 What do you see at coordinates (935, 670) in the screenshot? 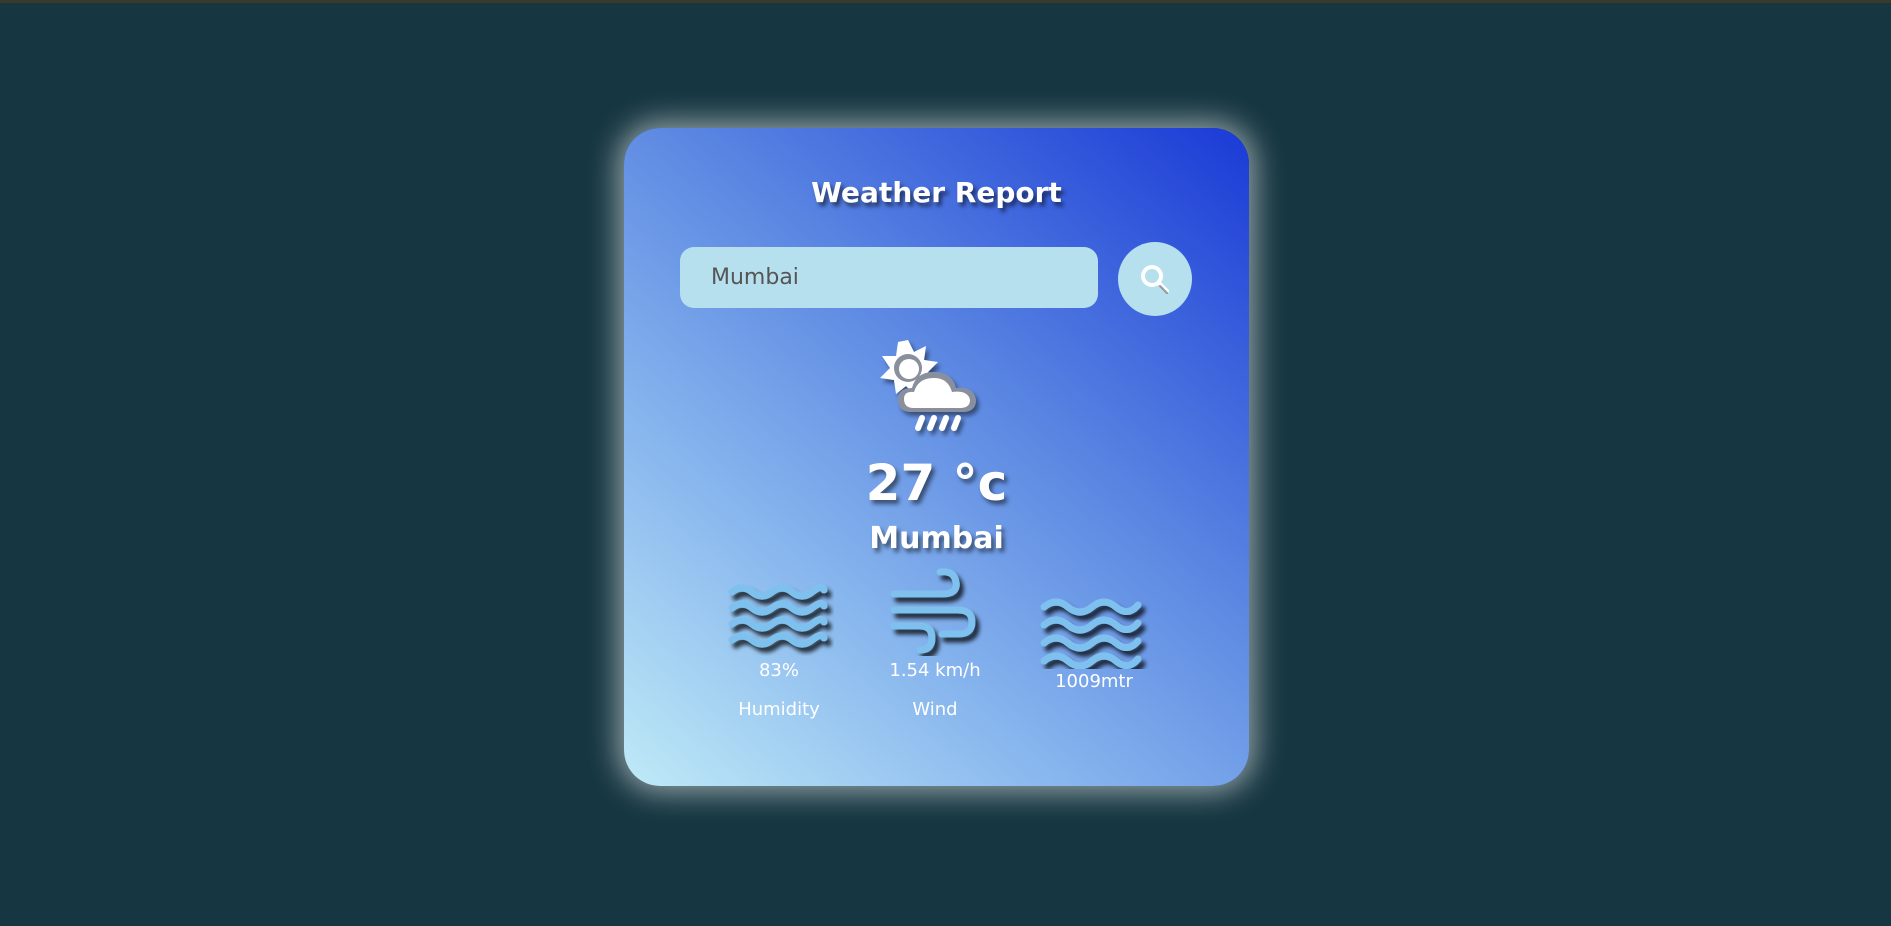
I see `wind-value: 1.54 km/h` at bounding box center [935, 670].